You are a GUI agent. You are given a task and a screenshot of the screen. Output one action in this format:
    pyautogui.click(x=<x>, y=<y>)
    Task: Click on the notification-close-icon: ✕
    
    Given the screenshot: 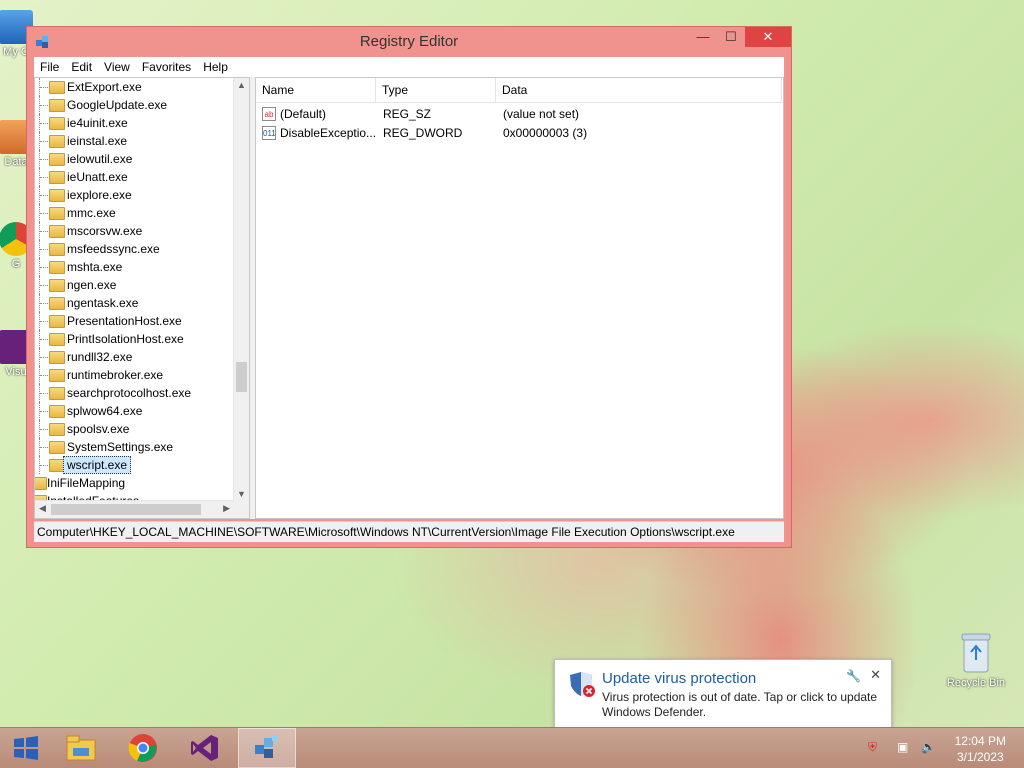 What is the action you would take?
    pyautogui.click(x=875, y=675)
    